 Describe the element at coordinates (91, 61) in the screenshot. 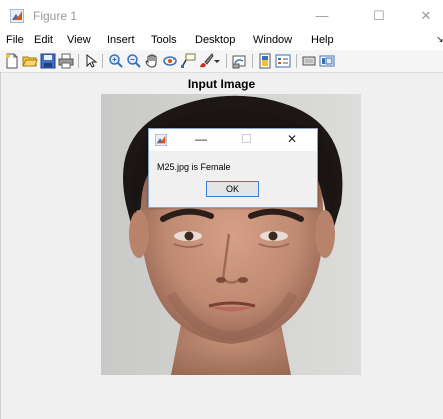

I see `select-arrow-icon` at that location.